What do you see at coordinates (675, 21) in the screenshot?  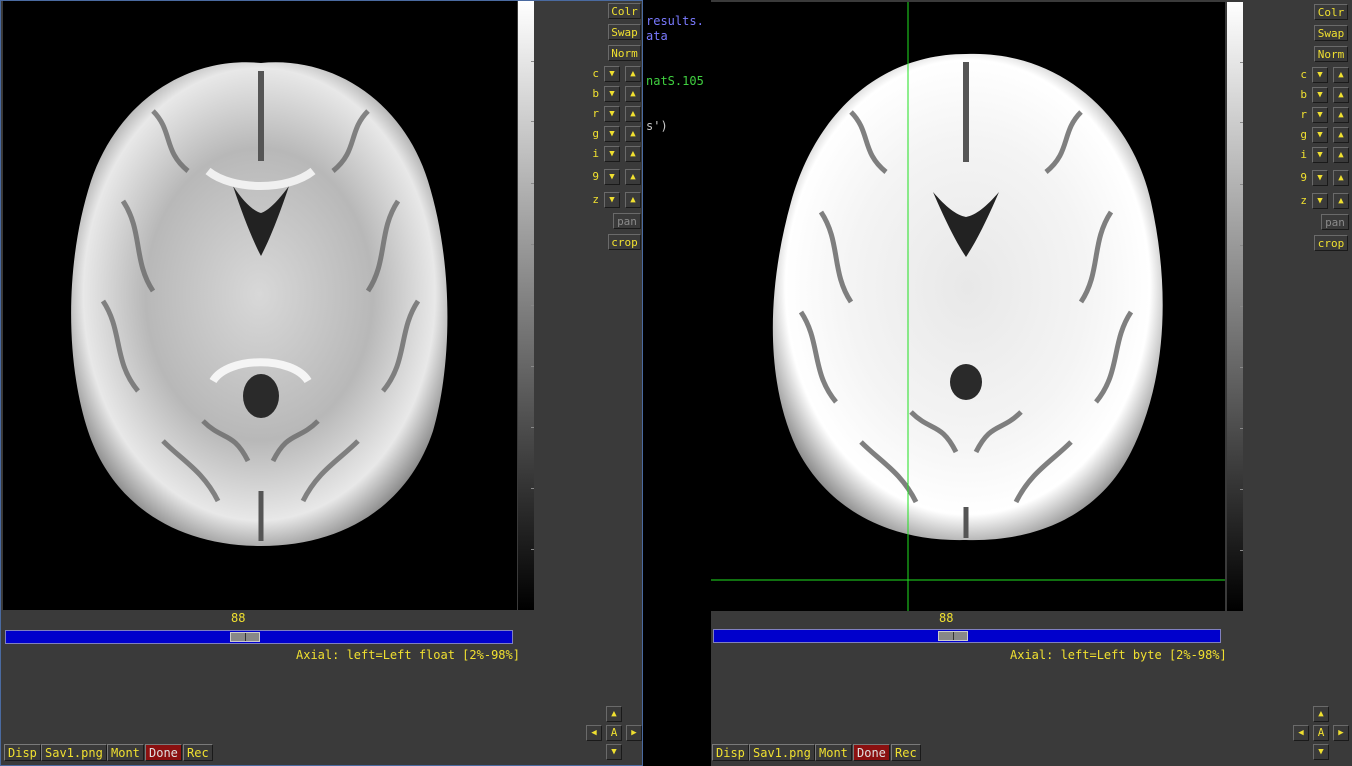 I see `terminal-line: results.` at bounding box center [675, 21].